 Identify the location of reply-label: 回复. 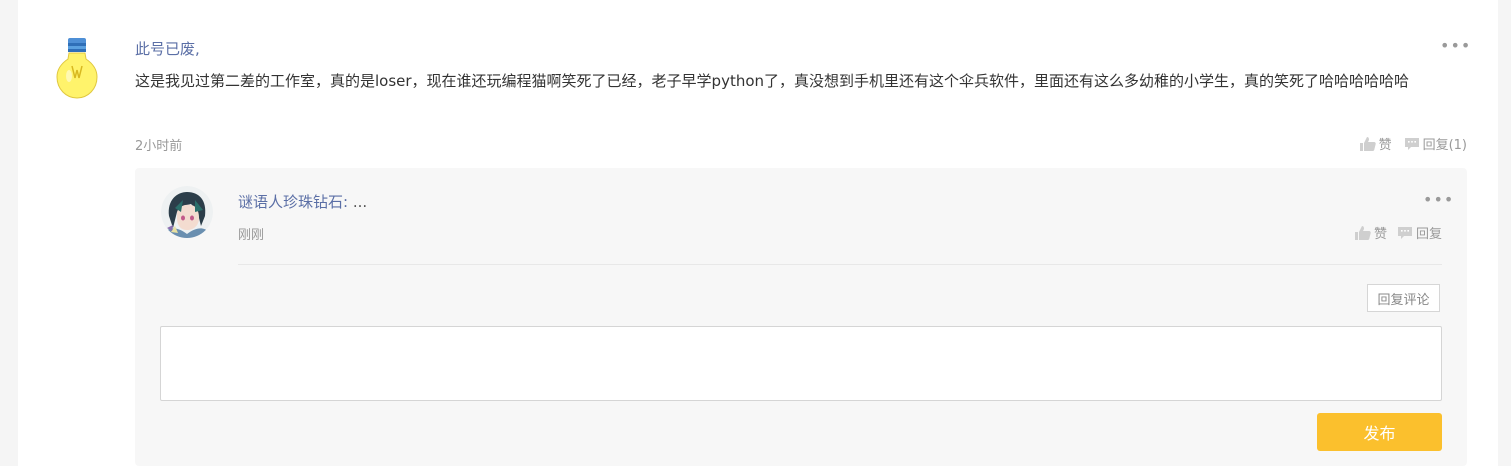
(1428, 234).